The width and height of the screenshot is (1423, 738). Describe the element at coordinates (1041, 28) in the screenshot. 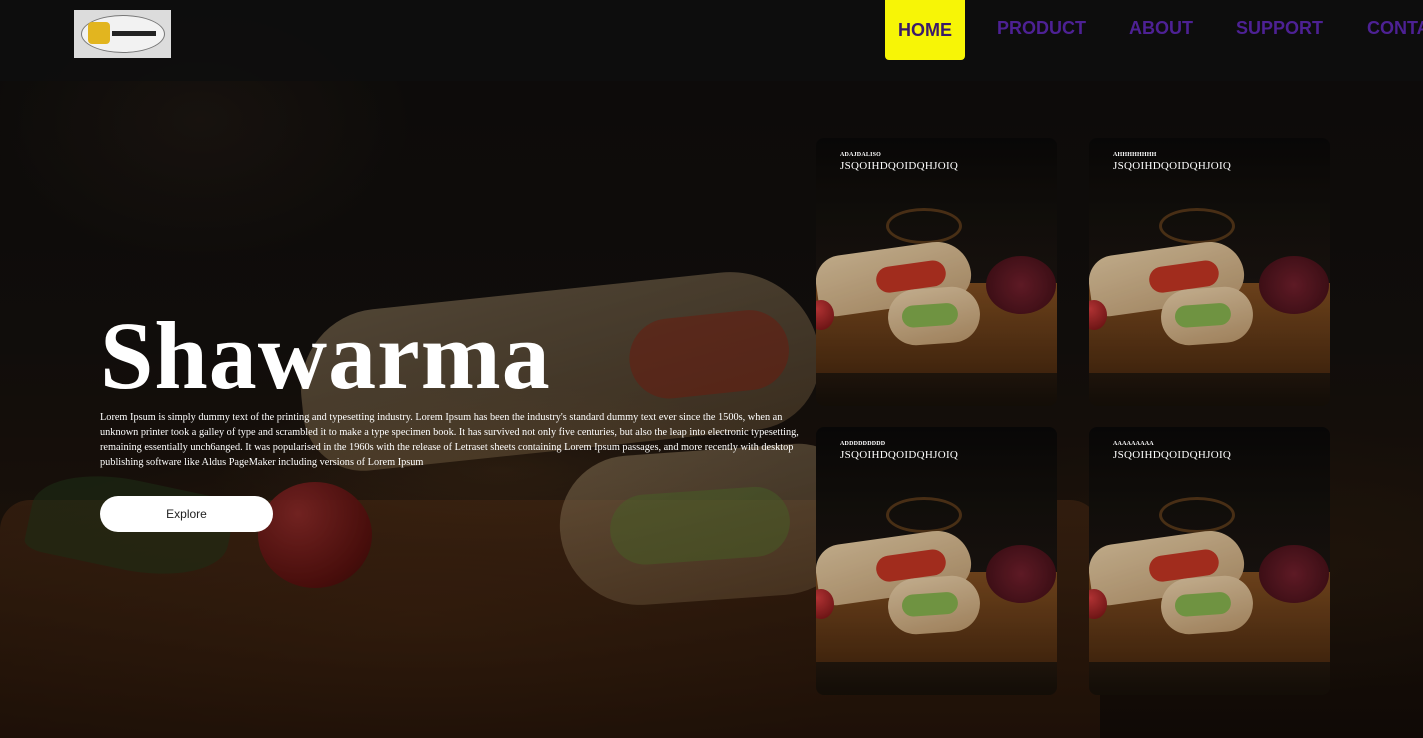

I see `nav-product: PRODUCT` at that location.